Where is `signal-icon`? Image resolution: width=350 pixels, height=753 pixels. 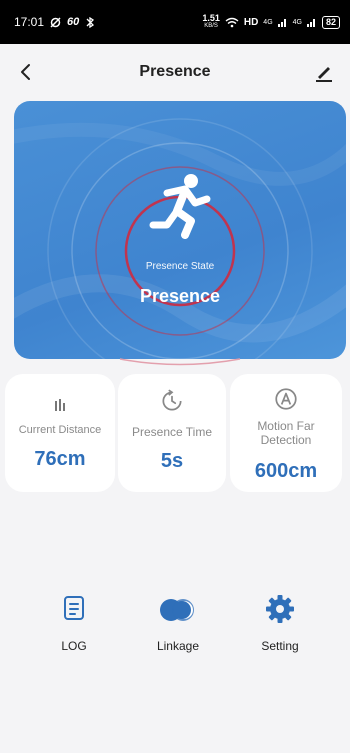 signal-icon is located at coordinates (281, 23).